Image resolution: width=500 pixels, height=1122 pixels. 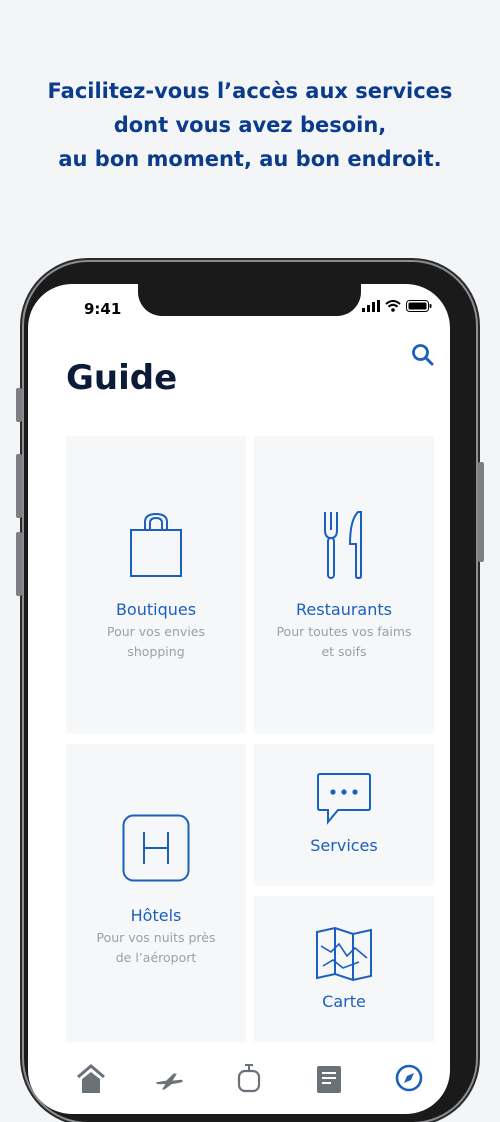 I want to click on volume-up-button, so click(x=19, y=486).